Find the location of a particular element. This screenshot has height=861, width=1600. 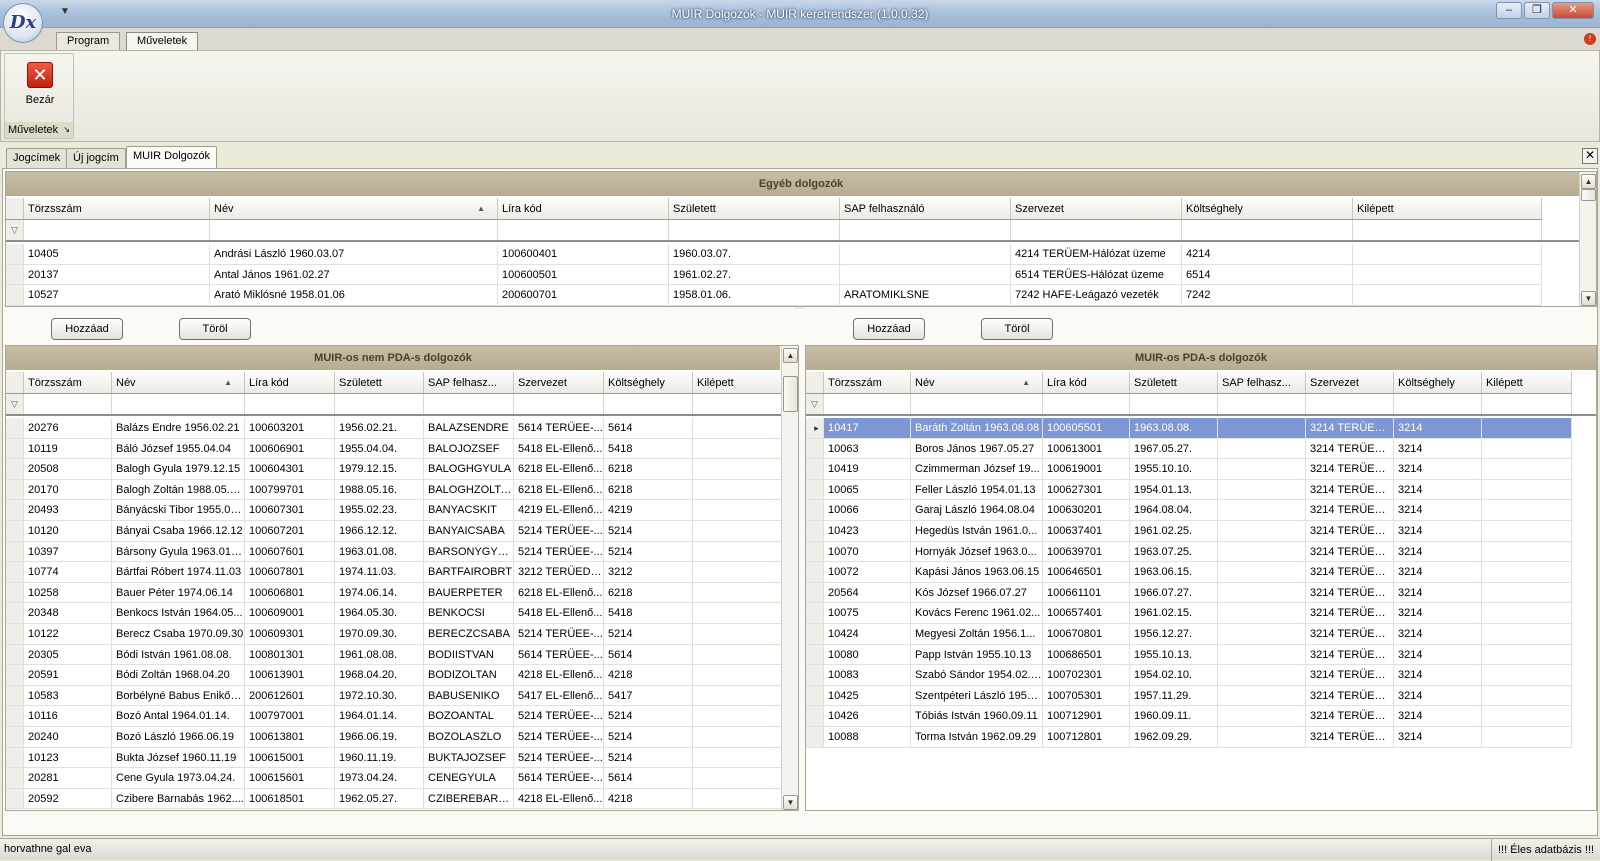

right-remove-button: Töröl is located at coordinates (1017, 329).